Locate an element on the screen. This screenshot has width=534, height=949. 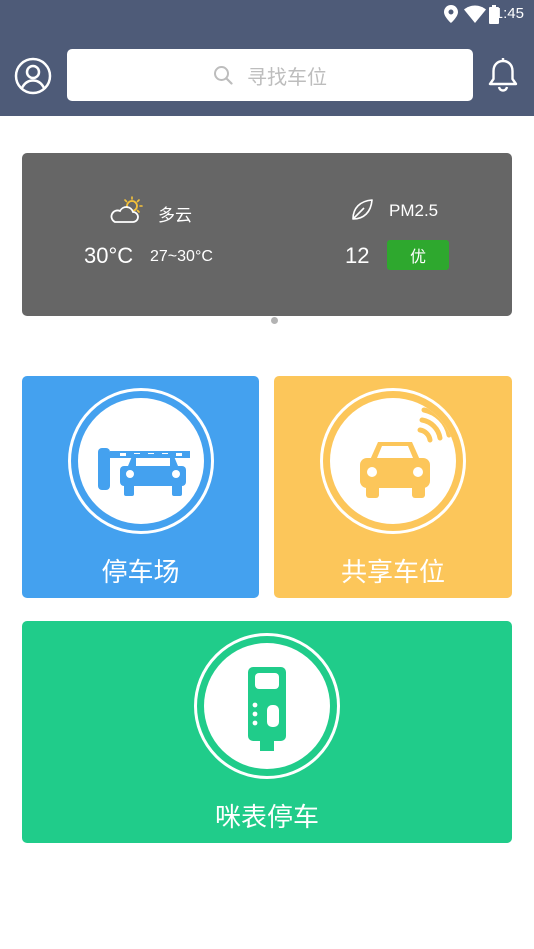
search-placeholder: 寻找车位 is located at coordinates (287, 77).